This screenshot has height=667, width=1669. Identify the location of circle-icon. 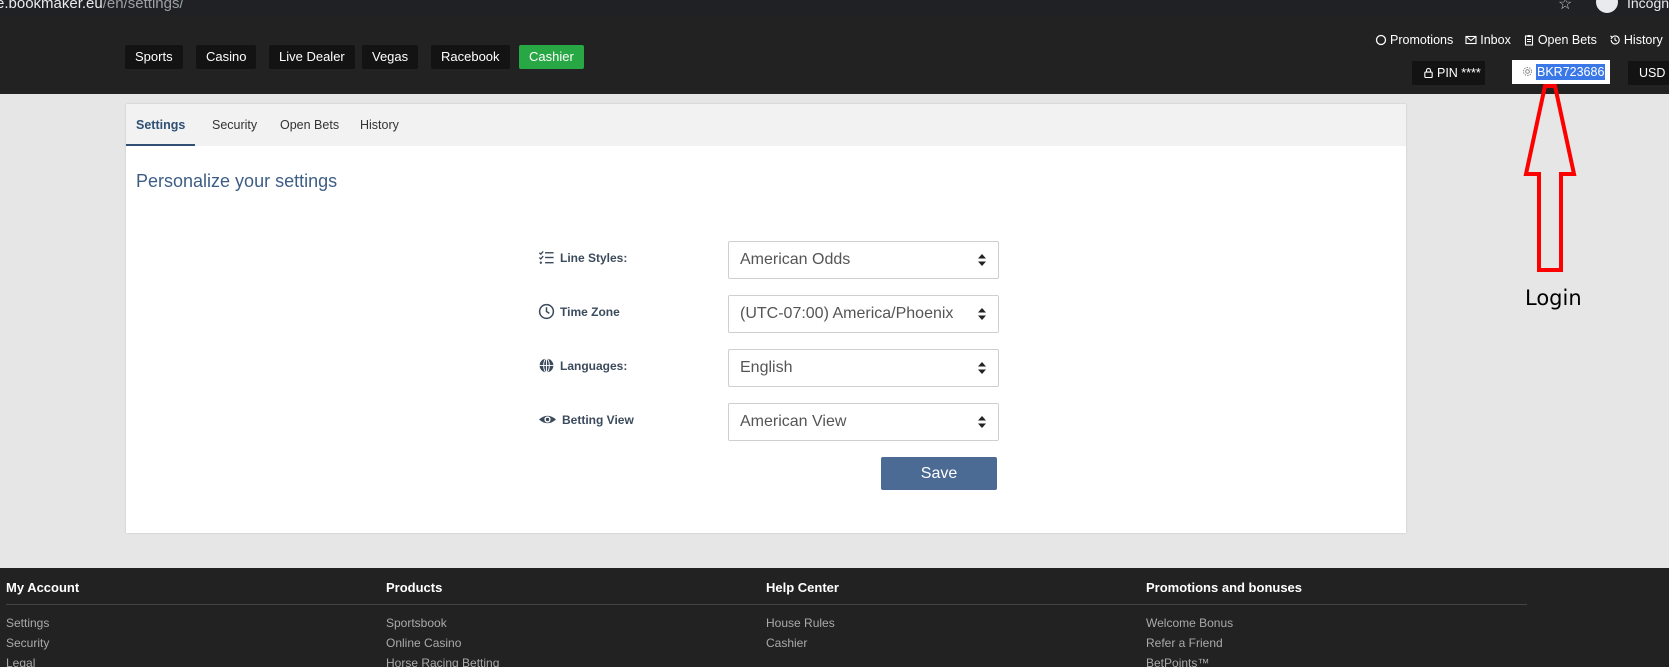
(1381, 40).